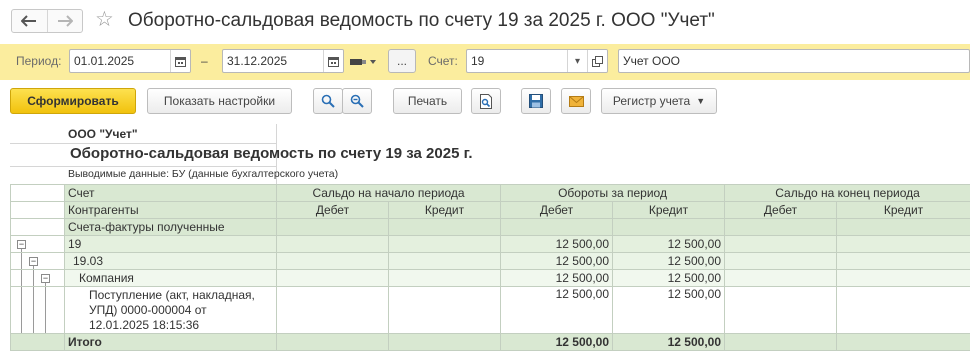 This screenshot has width=970, height=356. Describe the element at coordinates (170, 210) in the screenshot. I see `header-counterparties: Контрагенты` at that location.